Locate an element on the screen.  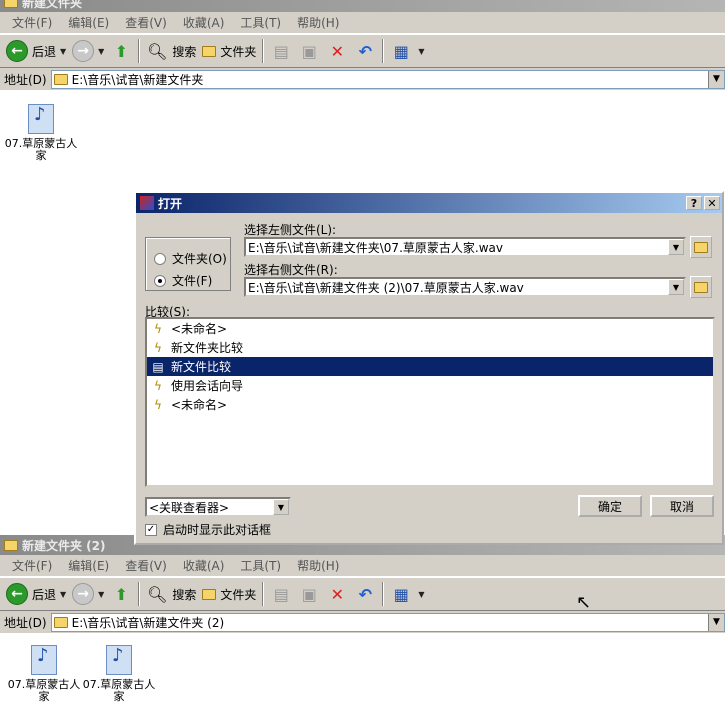
menu-bar: 文件(F) 编辑(E) 查看(V) 收藏(A) 工具(T) 帮助(H) is located at coordinates (362, 23).